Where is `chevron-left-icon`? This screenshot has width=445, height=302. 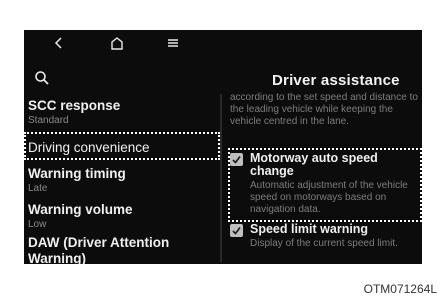 chevron-left-icon is located at coordinates (59, 45).